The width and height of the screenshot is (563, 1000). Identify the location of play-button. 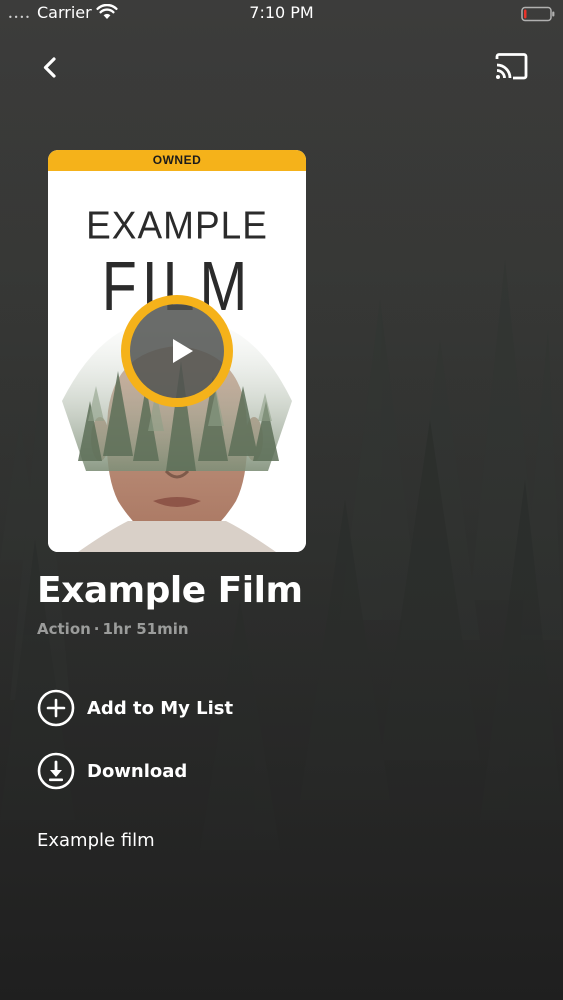
(177, 351).